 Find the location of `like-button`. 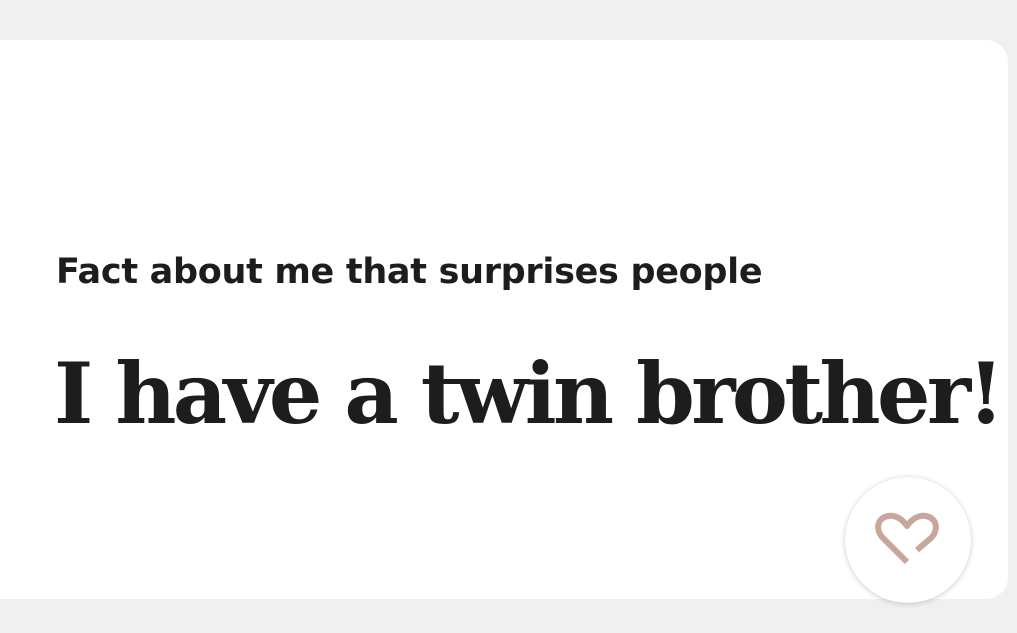

like-button is located at coordinates (908, 540).